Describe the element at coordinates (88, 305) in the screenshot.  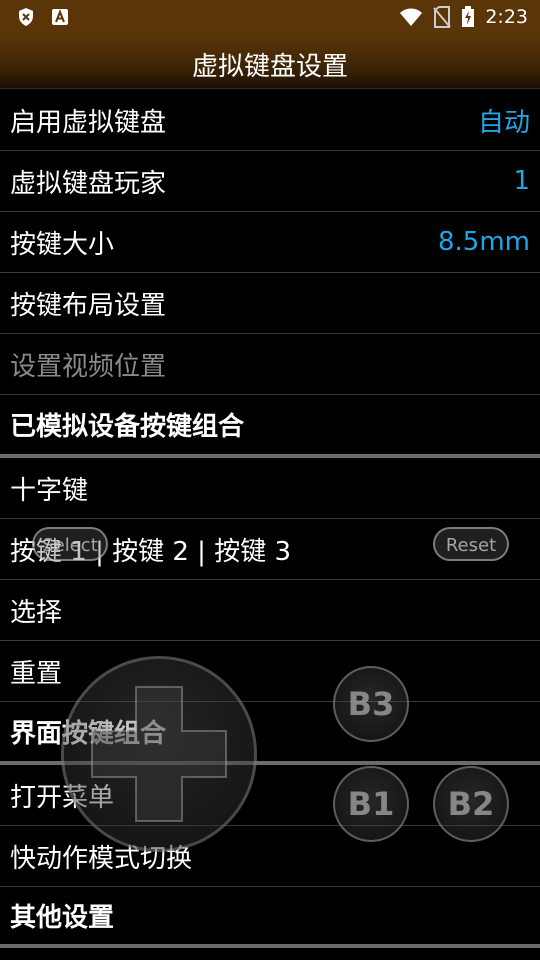
I see `list-item-label: 按键布局设置` at that location.